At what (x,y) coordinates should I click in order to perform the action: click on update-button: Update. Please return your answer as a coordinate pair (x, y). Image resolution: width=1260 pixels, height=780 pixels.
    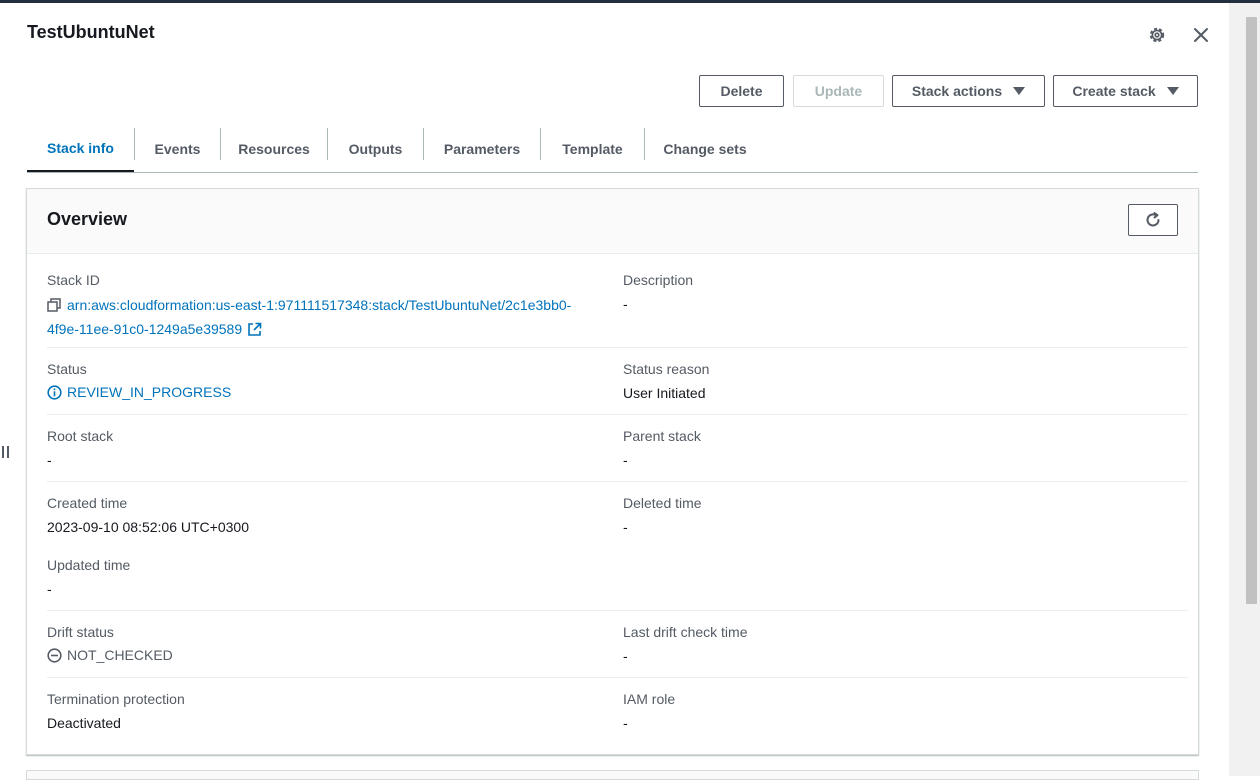
    Looking at the image, I should click on (838, 91).